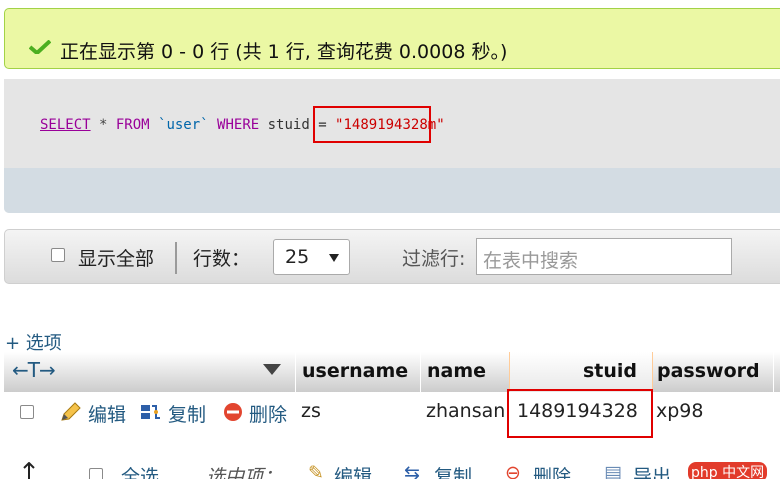  Describe the element at coordinates (222, 259) in the screenshot. I see `rows-label: 行数：` at that location.